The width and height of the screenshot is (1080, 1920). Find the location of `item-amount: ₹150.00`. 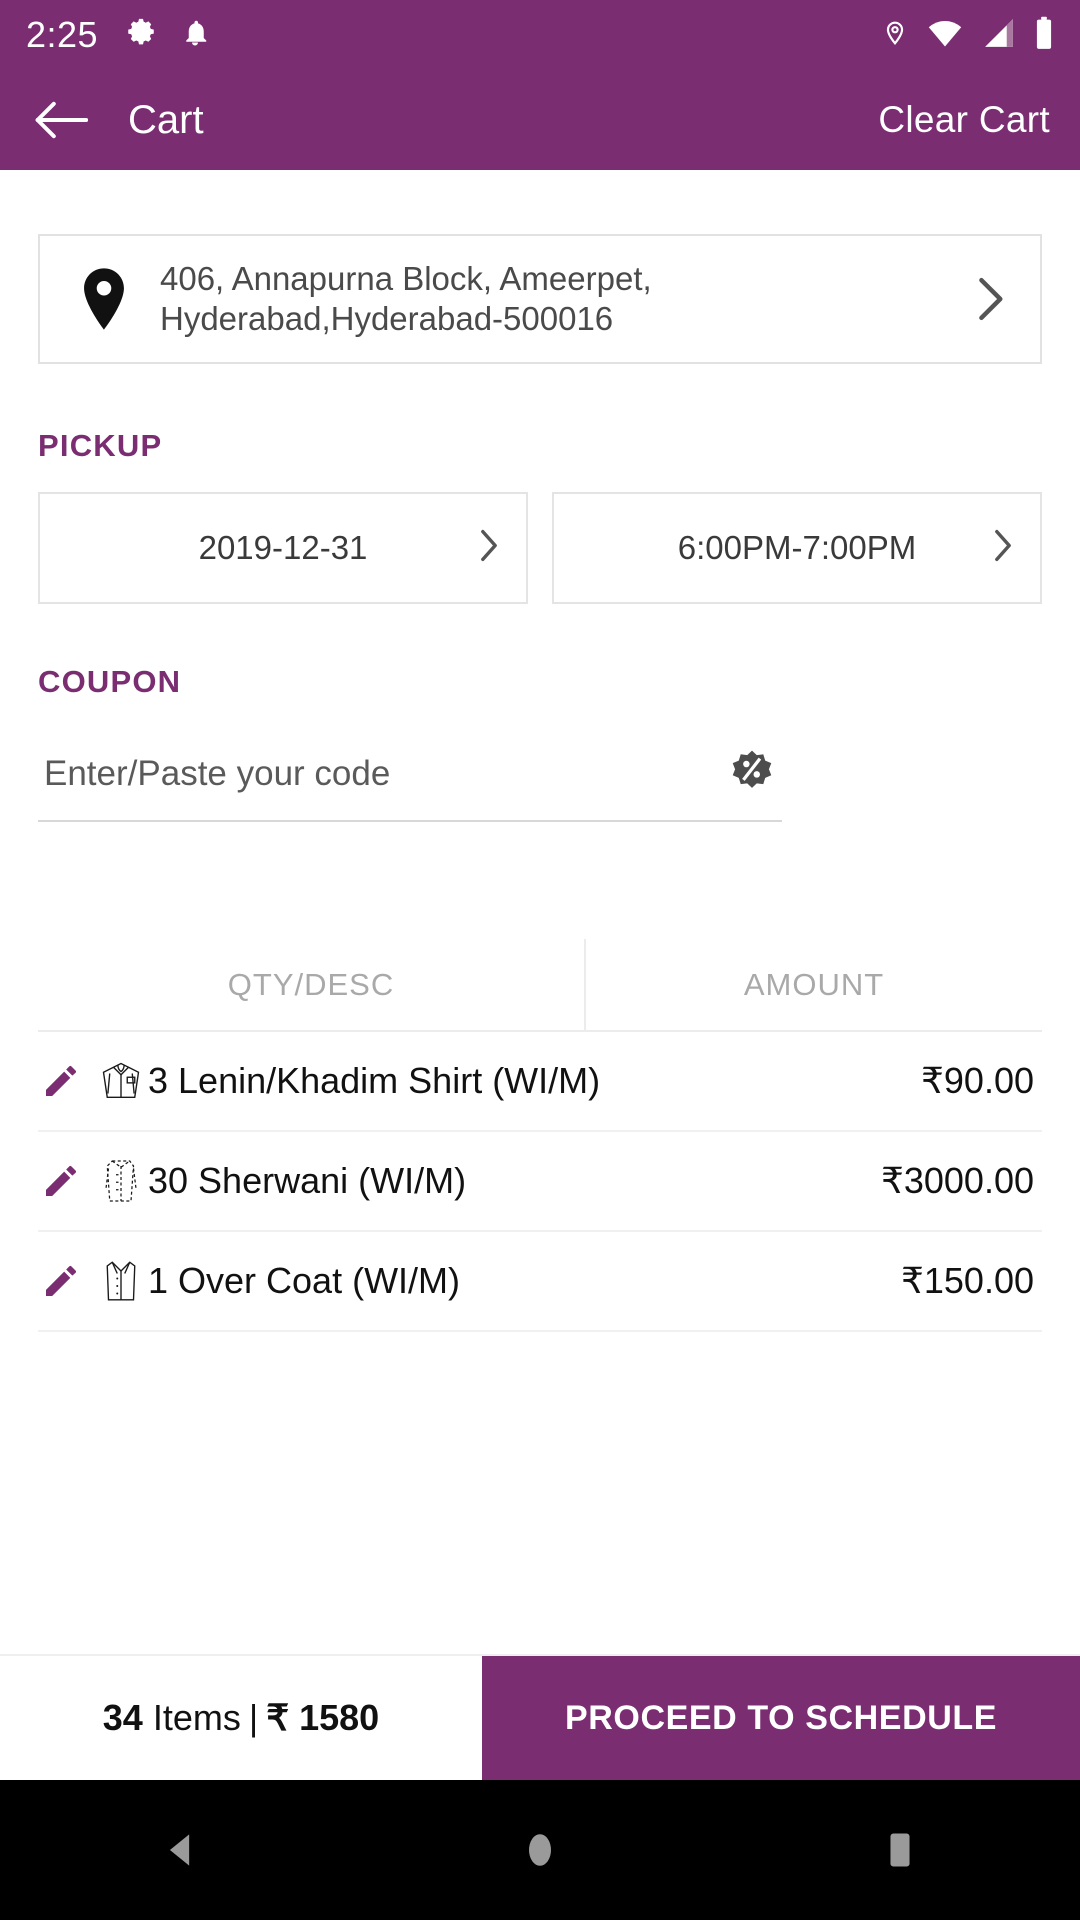

item-amount: ₹150.00 is located at coordinates (967, 1280).